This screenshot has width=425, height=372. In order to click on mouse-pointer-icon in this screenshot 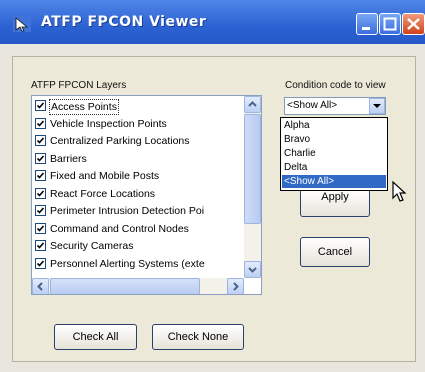, I will do `click(399, 191)`.